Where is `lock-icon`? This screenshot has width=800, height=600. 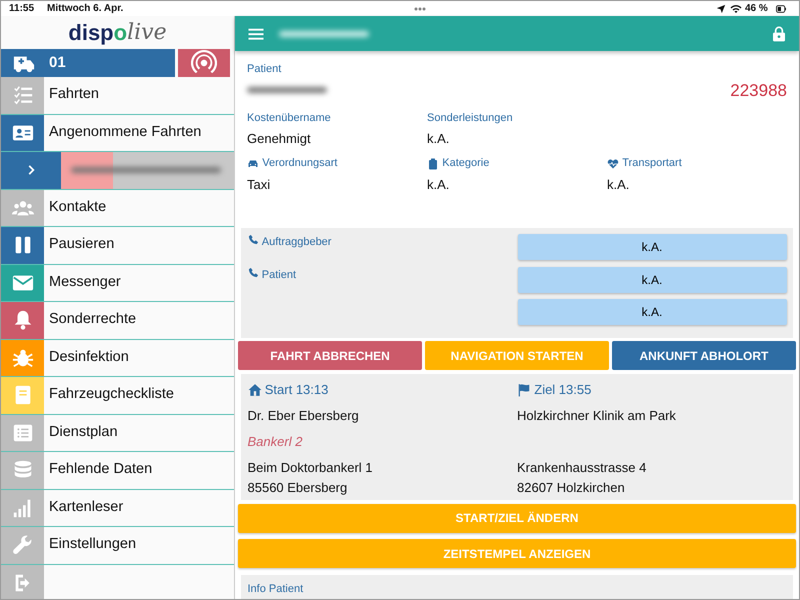 lock-icon is located at coordinates (779, 33).